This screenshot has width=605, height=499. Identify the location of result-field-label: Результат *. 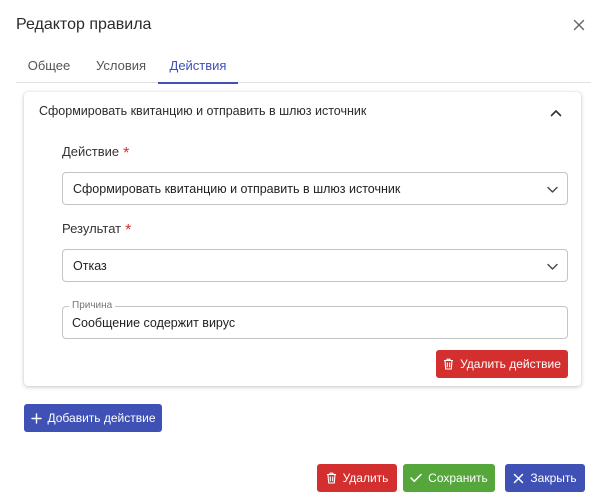
(97, 229).